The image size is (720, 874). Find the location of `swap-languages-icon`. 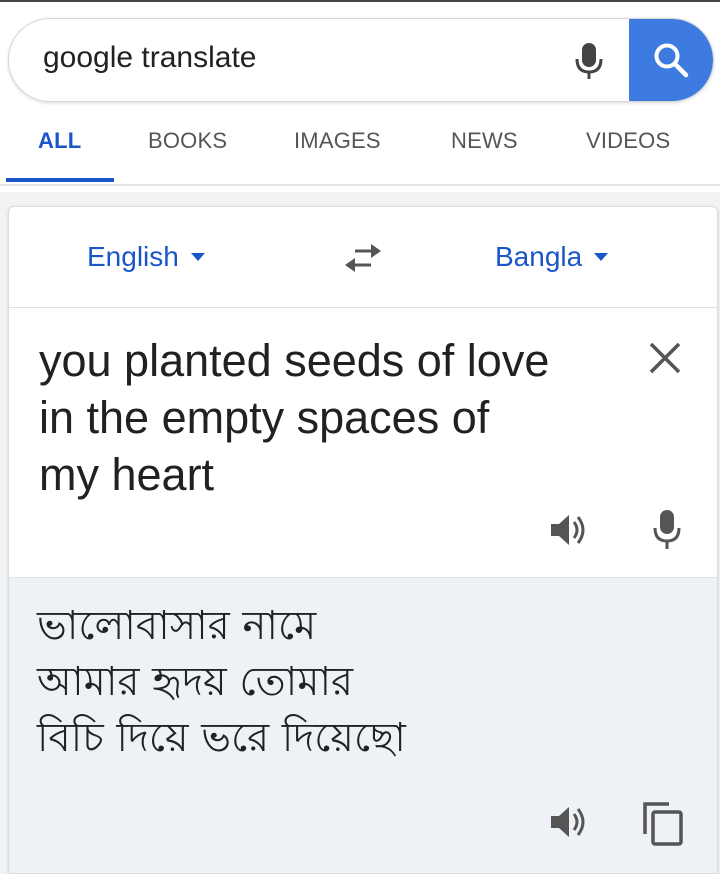

swap-languages-icon is located at coordinates (363, 258).